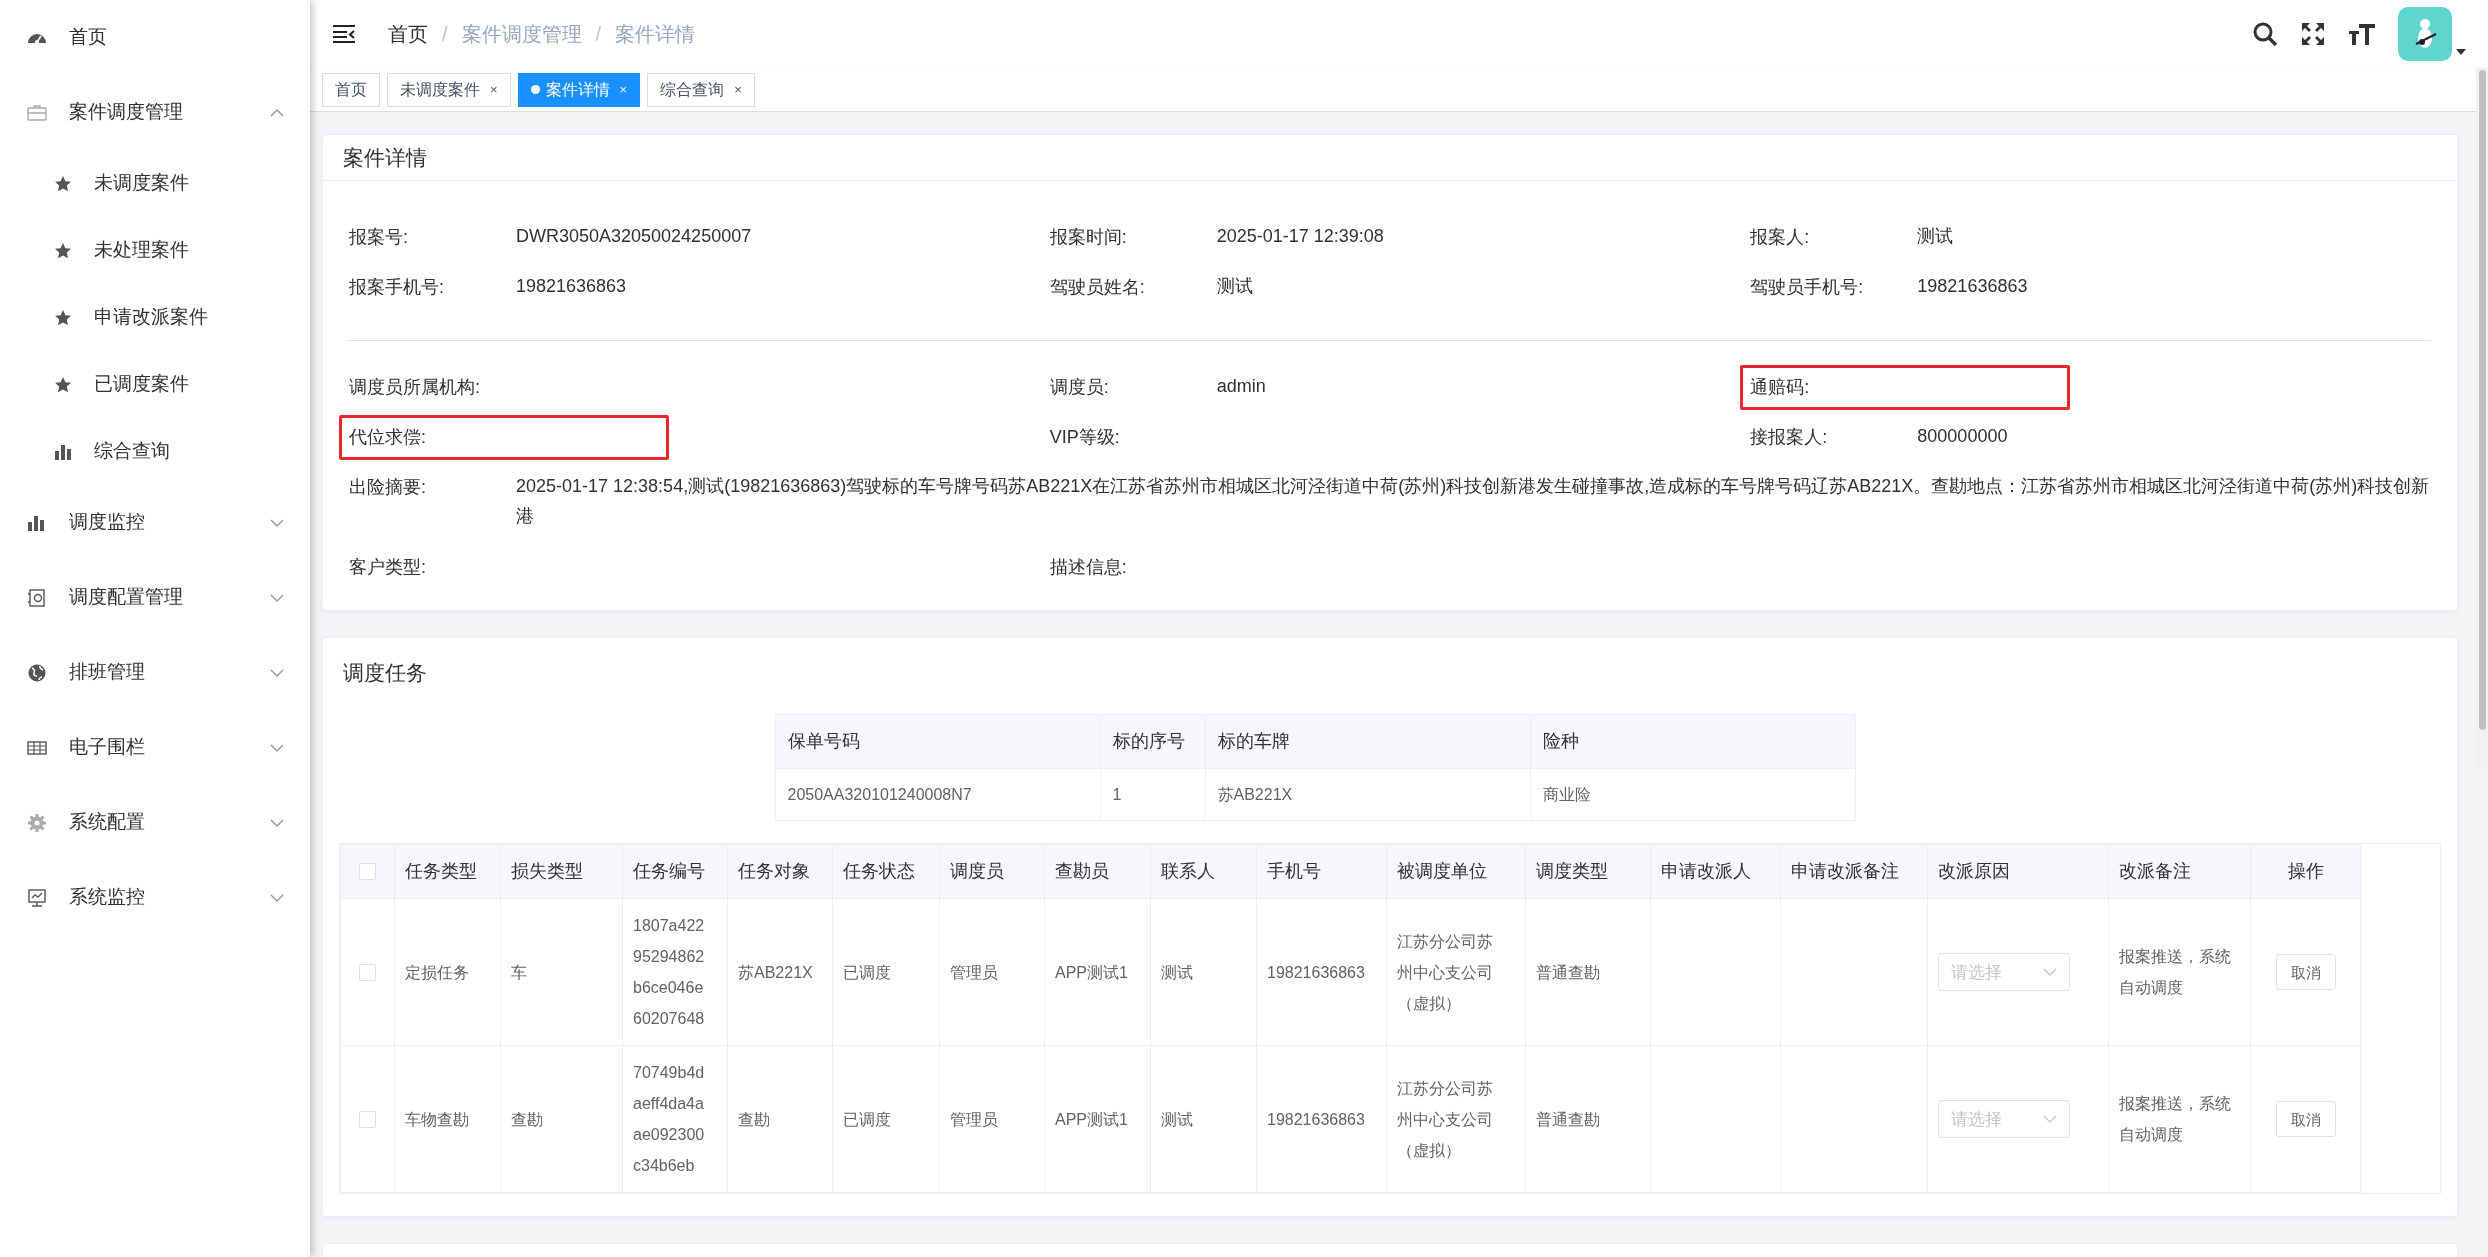 The image size is (2488, 1257). I want to click on field-label: 报案时间:, so click(1088, 237).